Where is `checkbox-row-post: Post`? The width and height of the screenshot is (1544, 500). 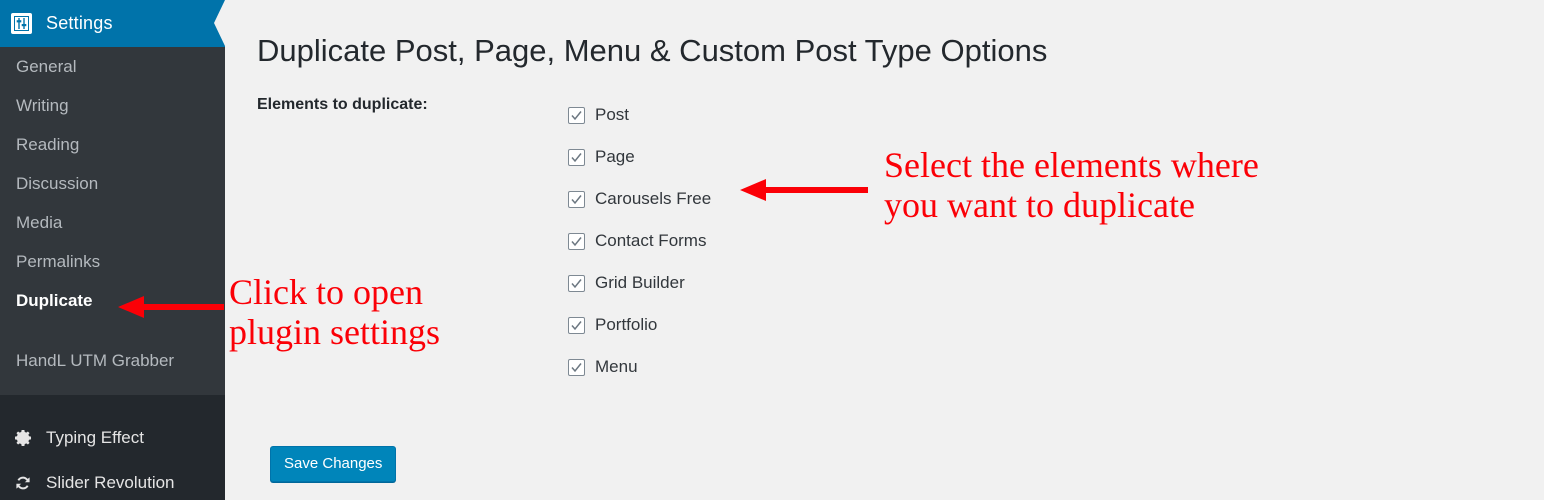
checkbox-row-post: Post is located at coordinates (639, 115).